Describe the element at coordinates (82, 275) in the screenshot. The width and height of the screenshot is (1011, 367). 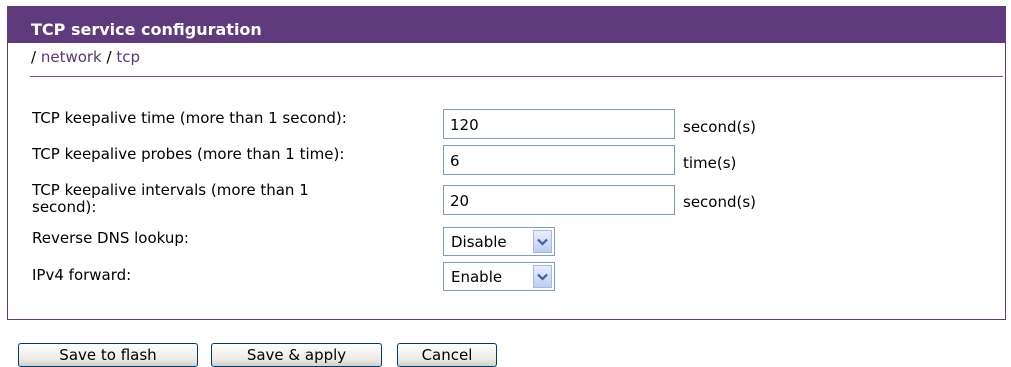
I see `ipv4-forward-label: IPv4 forward:` at that location.